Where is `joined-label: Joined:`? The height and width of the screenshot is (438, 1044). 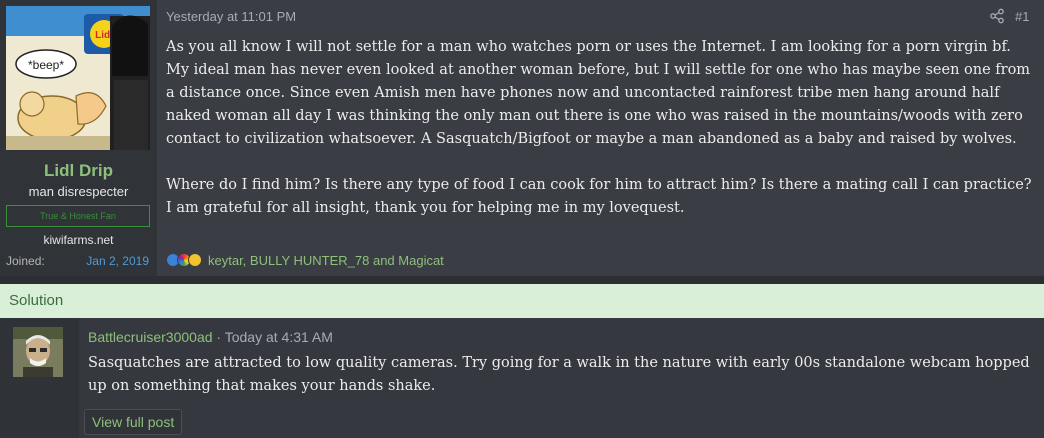 joined-label: Joined: is located at coordinates (25, 261).